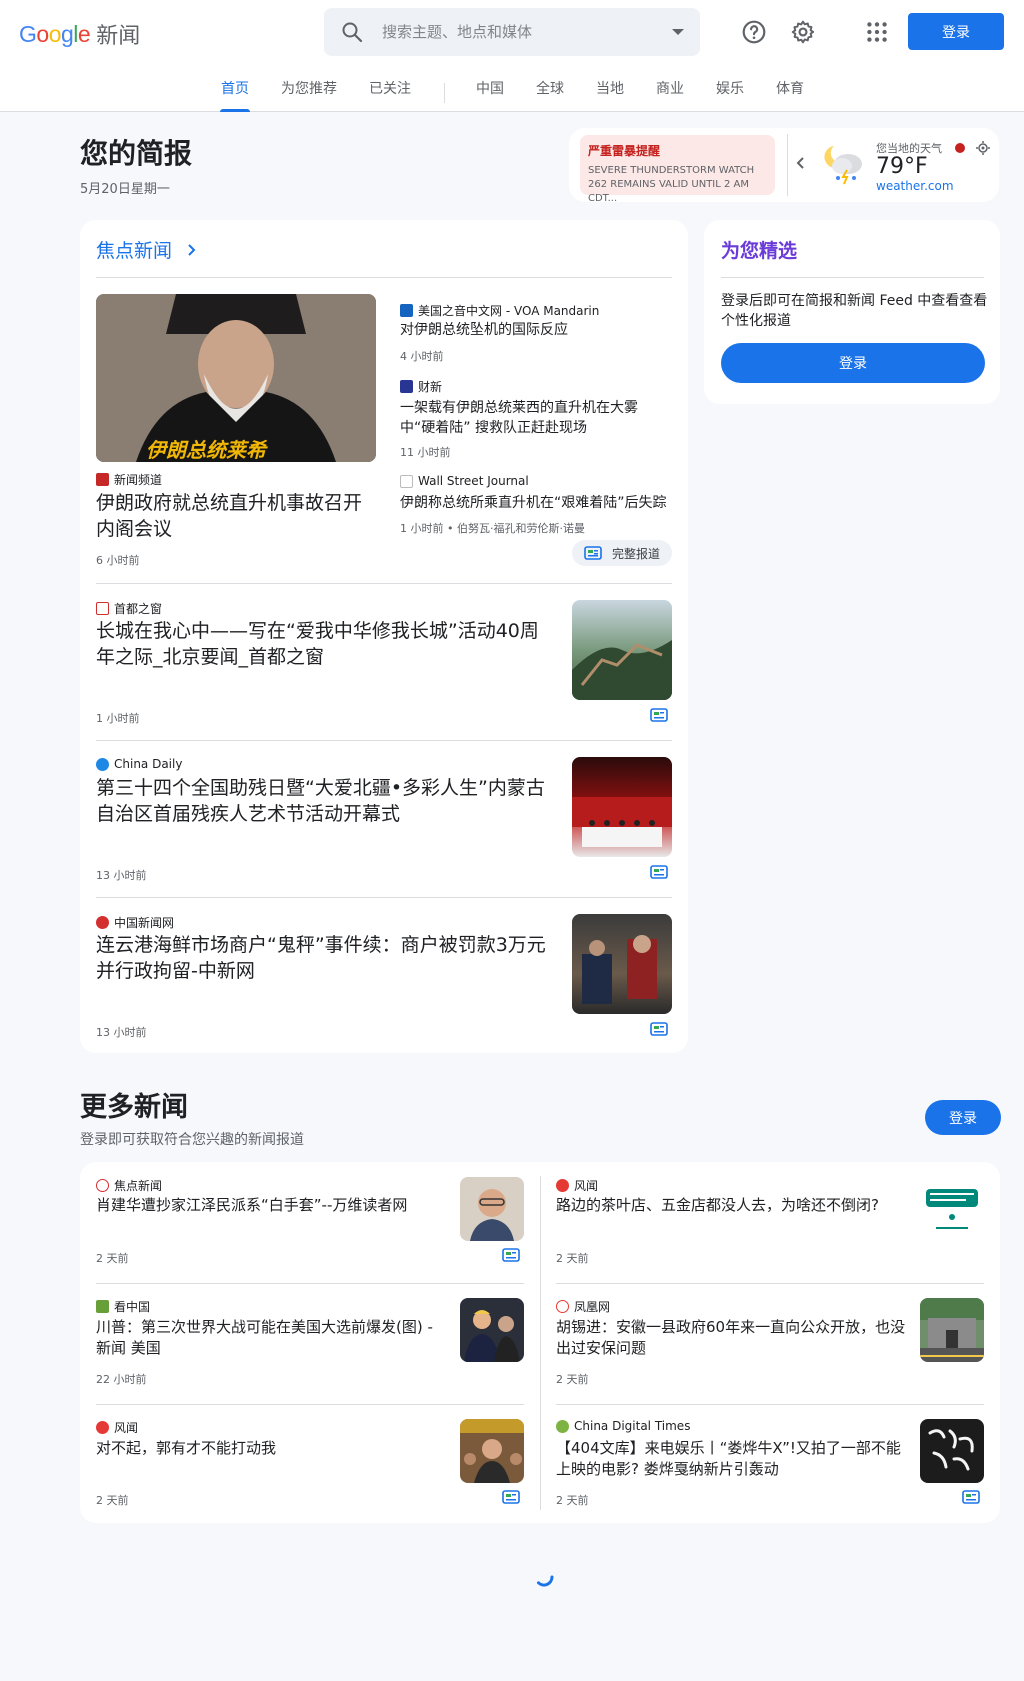 This screenshot has width=1024, height=1681. Describe the element at coordinates (622, 650) in the screenshot. I see `story-1-image` at that location.